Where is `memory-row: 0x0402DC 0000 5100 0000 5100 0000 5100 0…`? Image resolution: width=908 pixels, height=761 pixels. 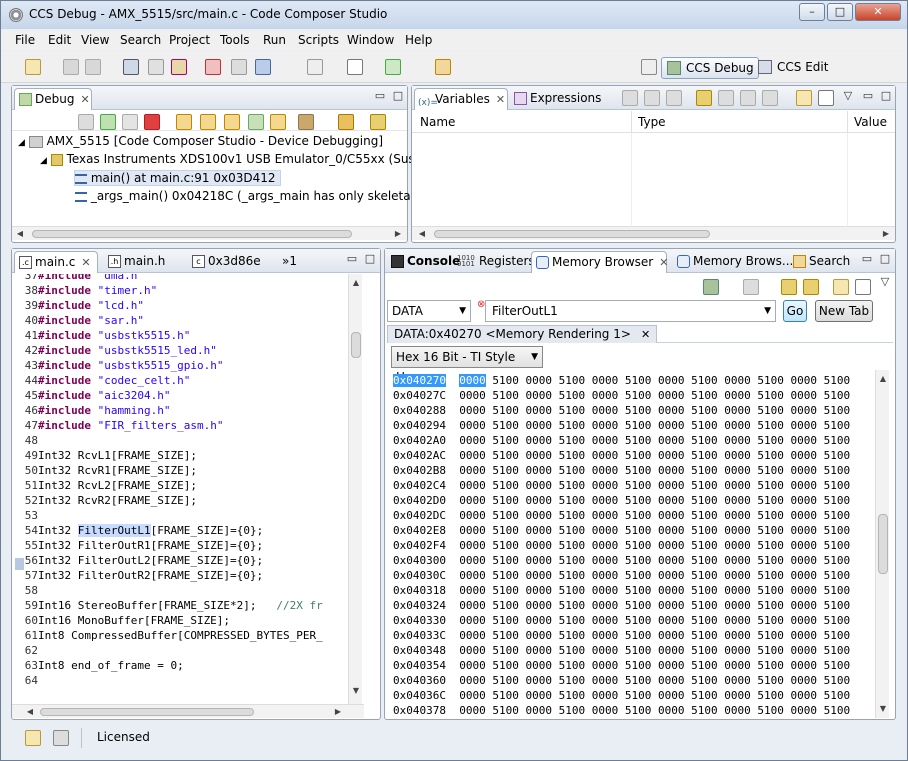
memory-row: 0x0402DC 0000 5100 0000 5100 0000 5100 0… is located at coordinates (621, 515).